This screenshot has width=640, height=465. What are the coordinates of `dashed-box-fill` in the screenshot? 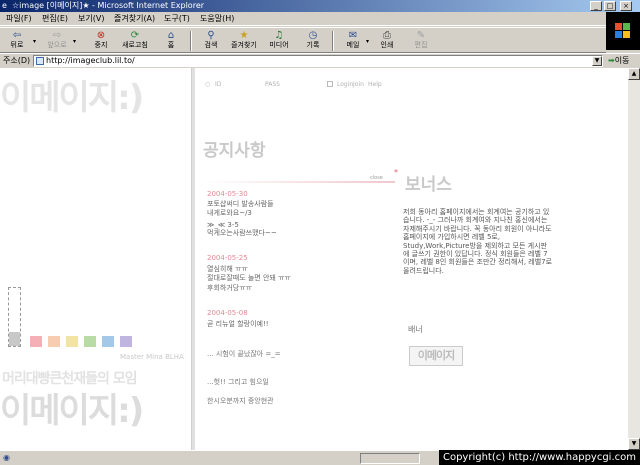 It's located at (14, 339).